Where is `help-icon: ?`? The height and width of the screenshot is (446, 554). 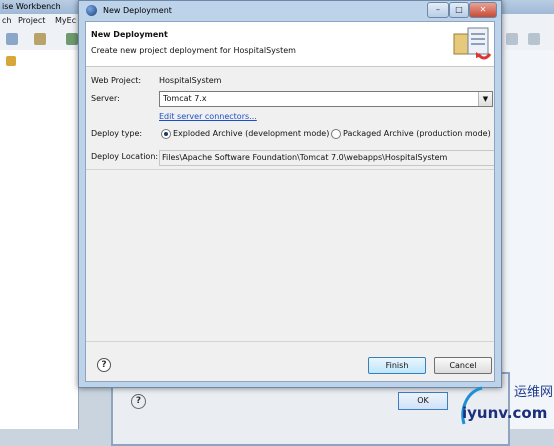
help-icon: ? is located at coordinates (104, 365).